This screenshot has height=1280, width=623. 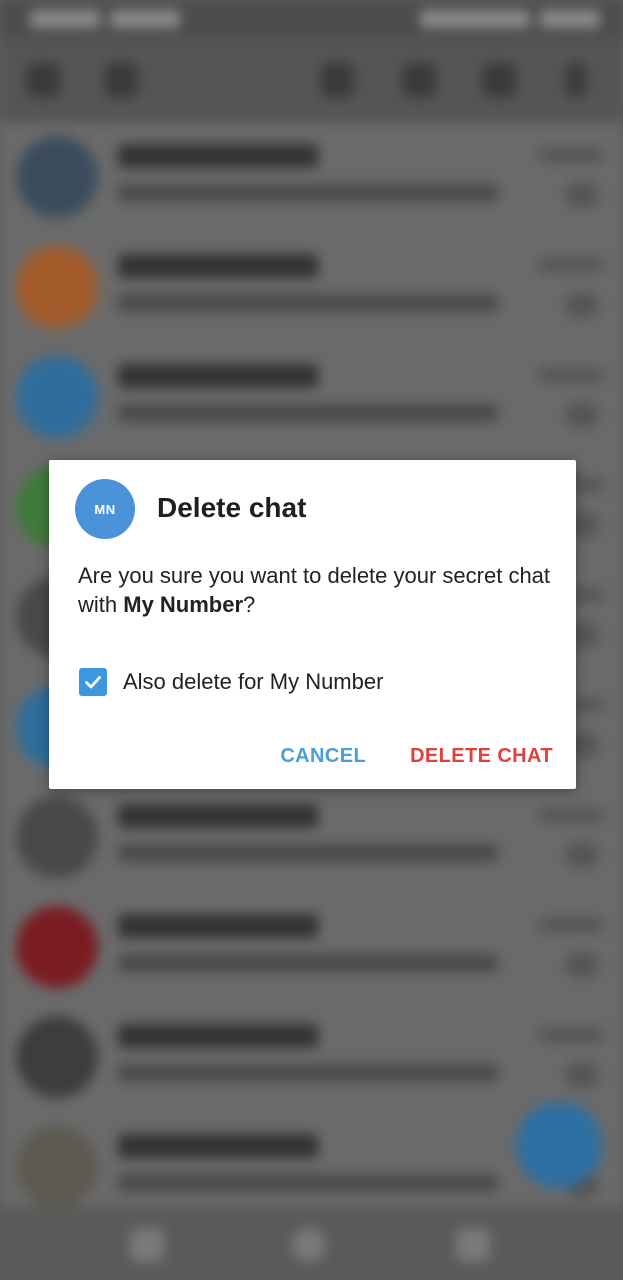 What do you see at coordinates (419, 80) in the screenshot?
I see `archive-icon` at bounding box center [419, 80].